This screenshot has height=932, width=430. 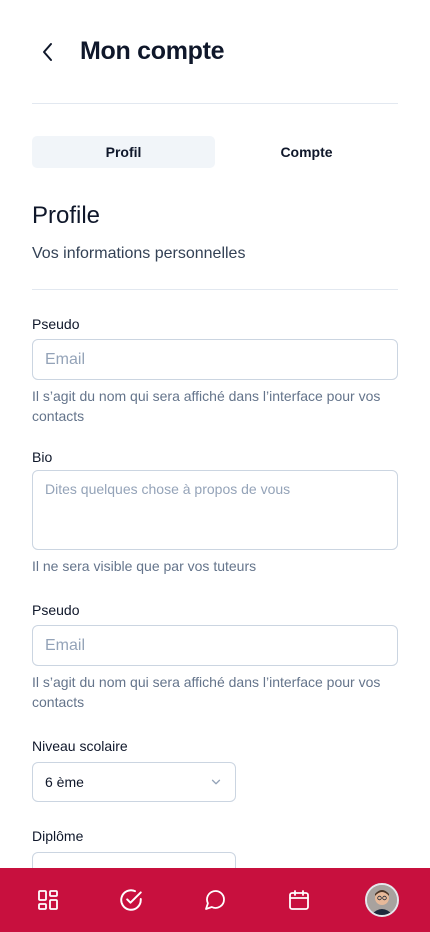 I want to click on pseudo2-input, so click(x=215, y=645).